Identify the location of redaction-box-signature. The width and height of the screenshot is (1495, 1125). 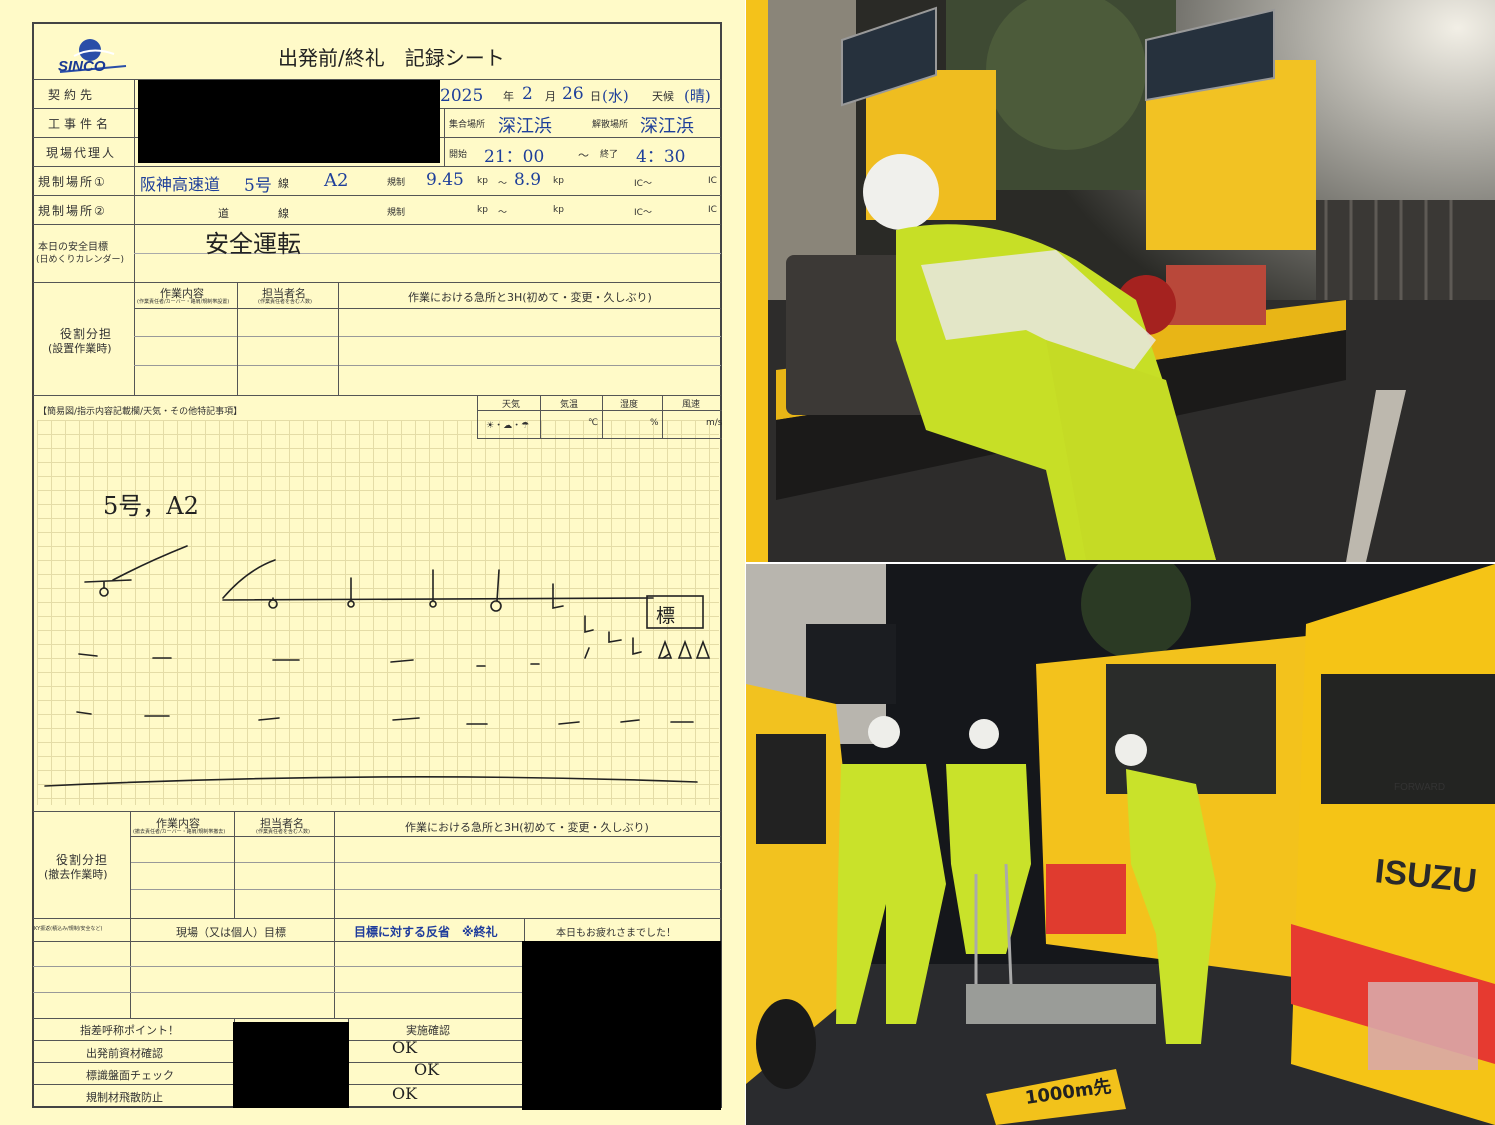
(621, 1025).